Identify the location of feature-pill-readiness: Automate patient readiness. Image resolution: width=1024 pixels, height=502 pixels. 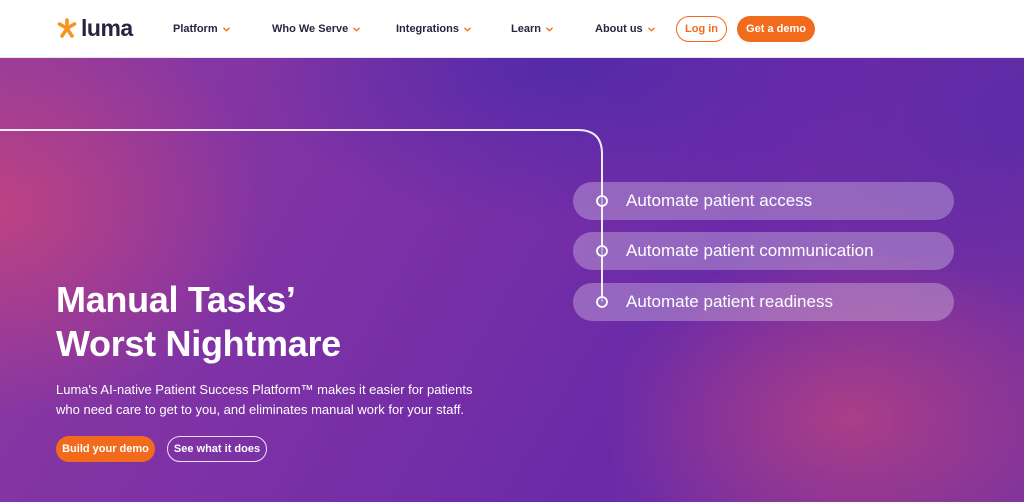
(763, 302).